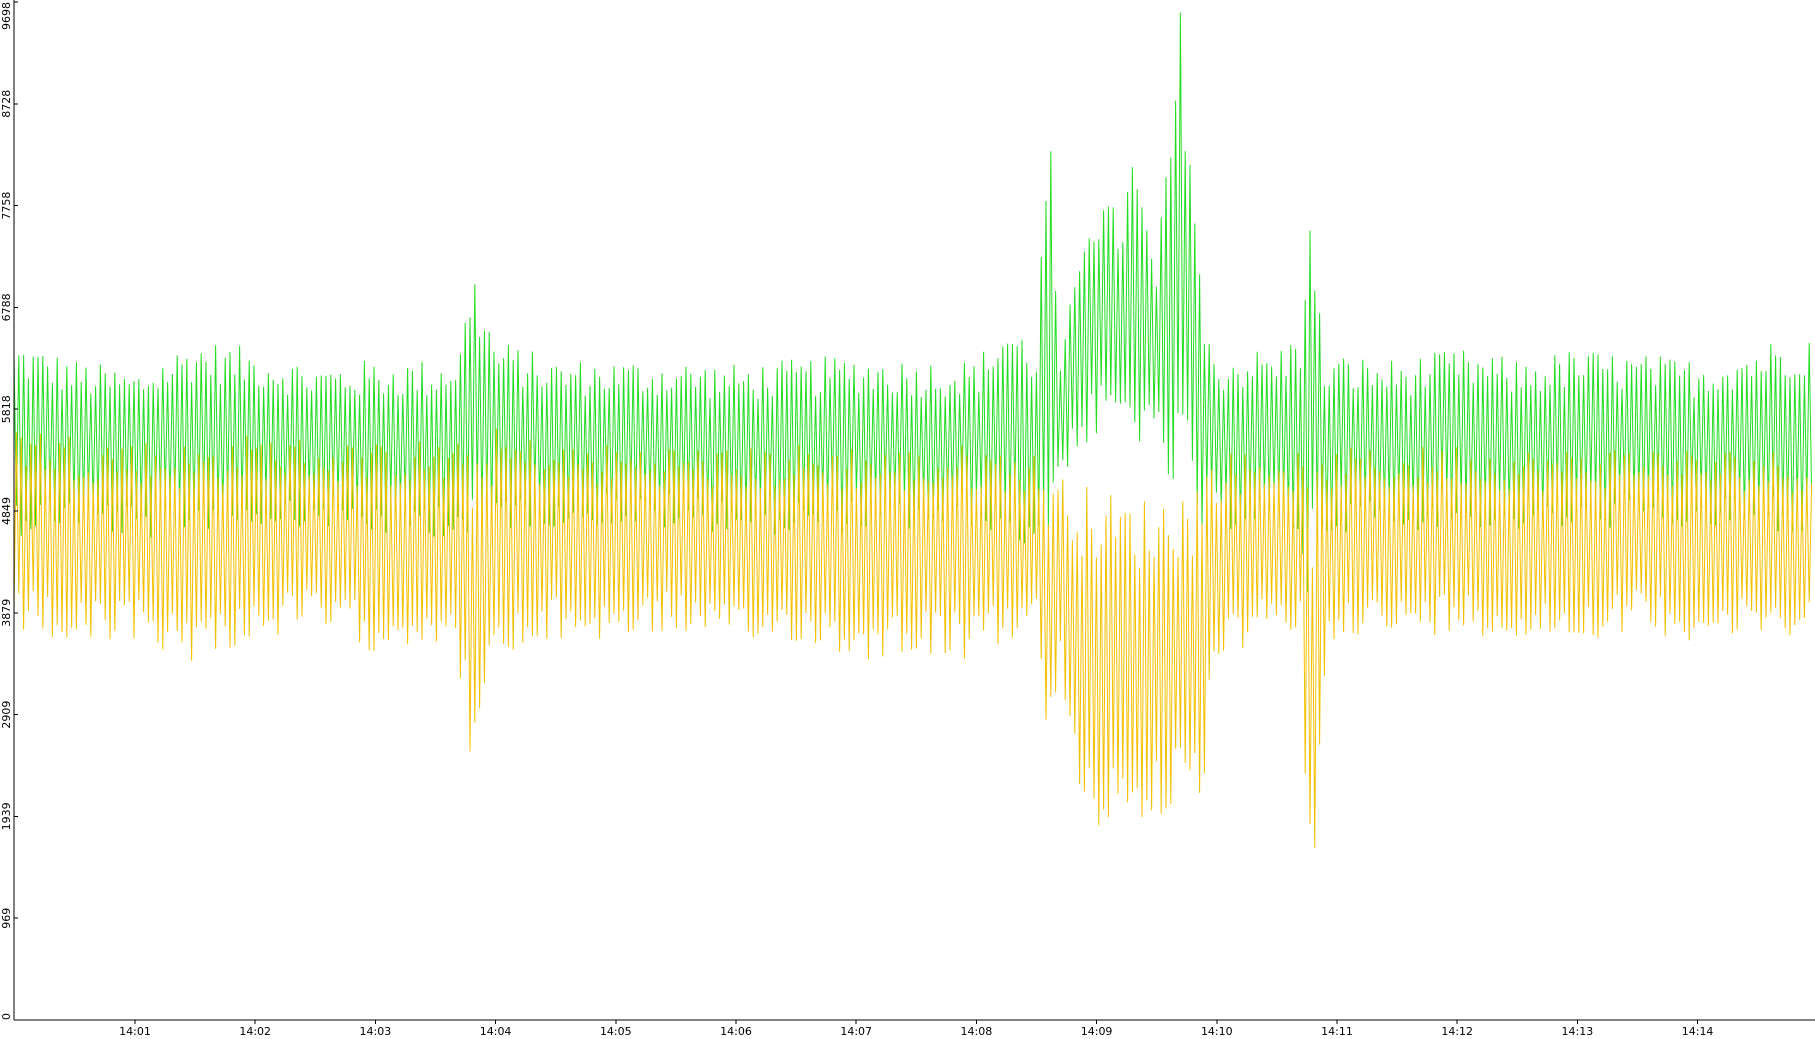 This screenshot has width=1815, height=1039. I want to click on y-tick-label: 4849, so click(6, 511).